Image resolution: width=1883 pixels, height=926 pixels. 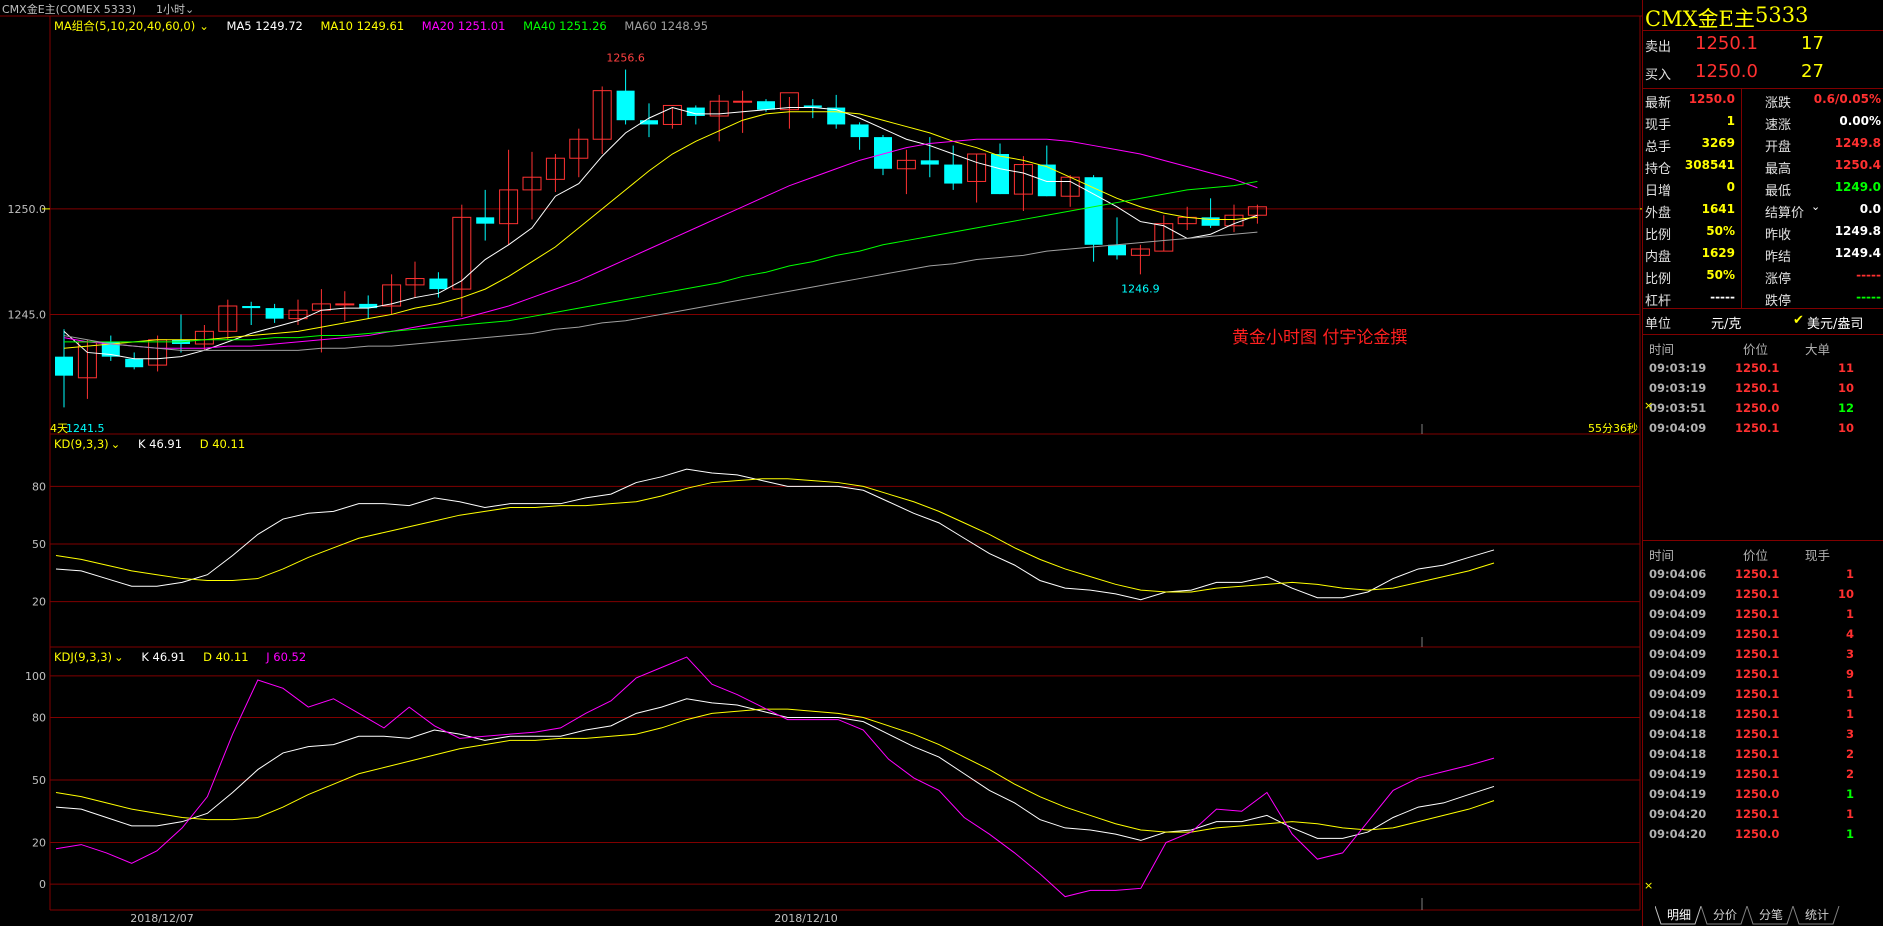 What do you see at coordinates (1818, 555) in the screenshot?
I see `header-volume: 现手` at bounding box center [1818, 555].